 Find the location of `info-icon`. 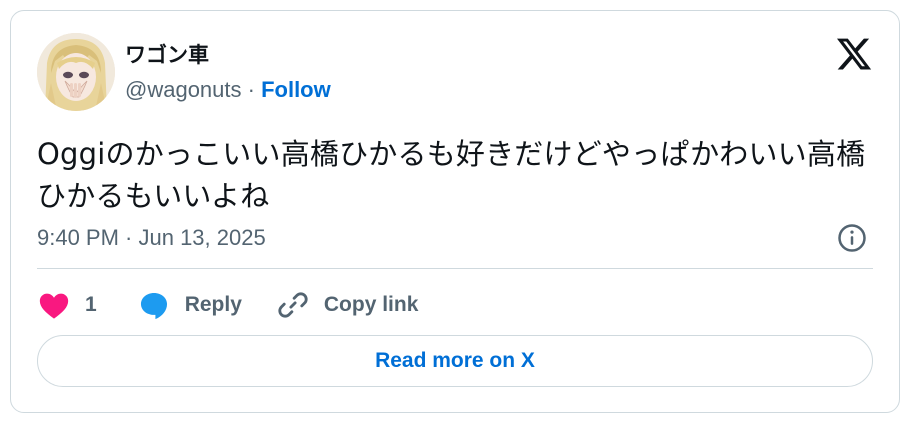

info-icon is located at coordinates (852, 238).